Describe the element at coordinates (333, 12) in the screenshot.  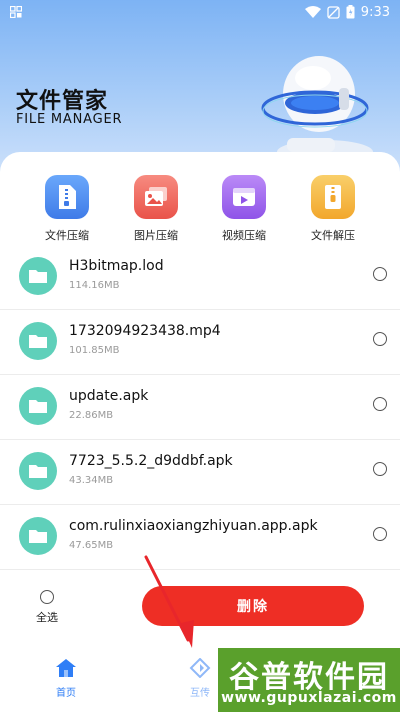
I see `mute-icon` at that location.